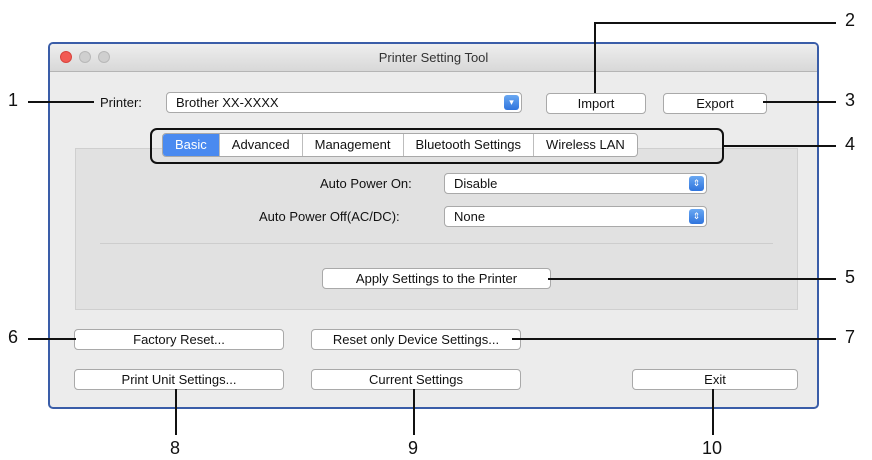 This screenshot has width=872, height=460. I want to click on auto-power-on-label: Auto Power On:, so click(366, 183).